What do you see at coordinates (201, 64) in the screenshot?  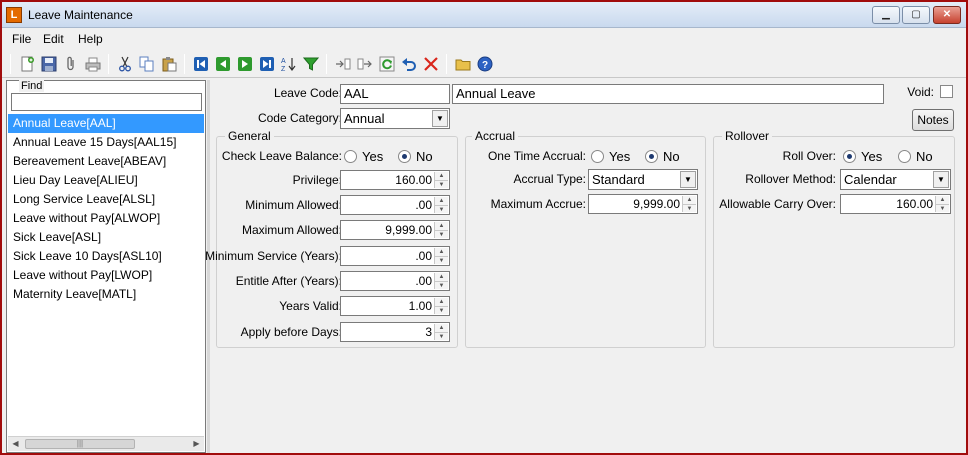 I see `first-record-icon` at bounding box center [201, 64].